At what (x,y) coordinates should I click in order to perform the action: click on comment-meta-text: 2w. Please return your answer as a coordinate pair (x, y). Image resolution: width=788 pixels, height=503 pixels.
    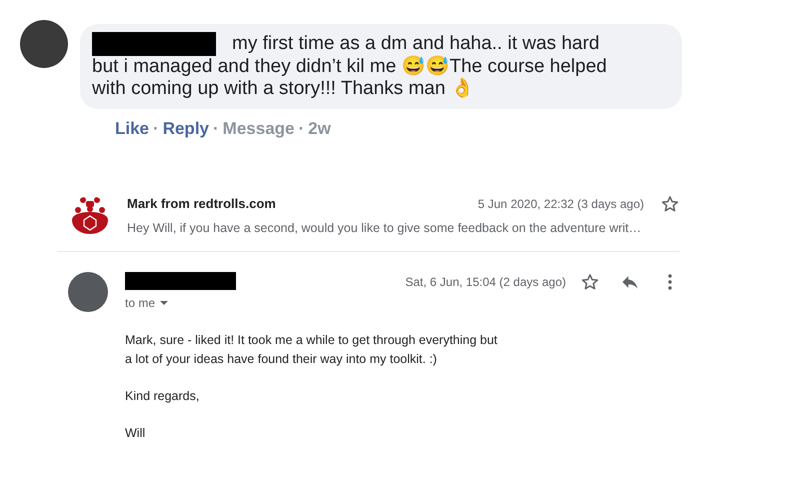
    Looking at the image, I should click on (319, 129).